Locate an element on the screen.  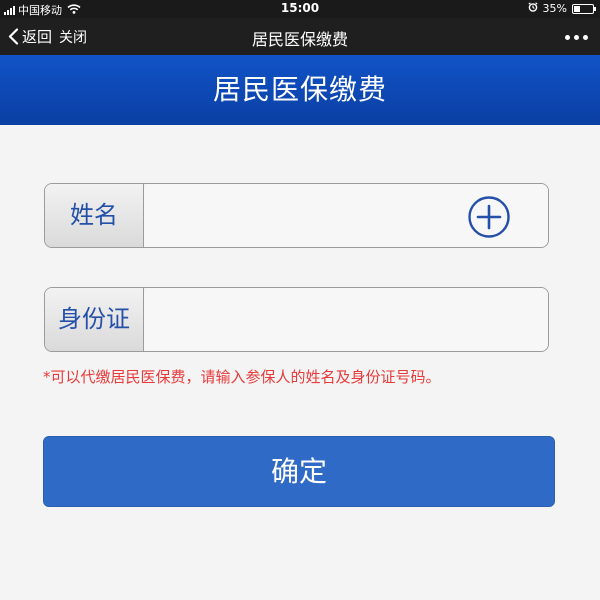
id-input is located at coordinates (346, 319).